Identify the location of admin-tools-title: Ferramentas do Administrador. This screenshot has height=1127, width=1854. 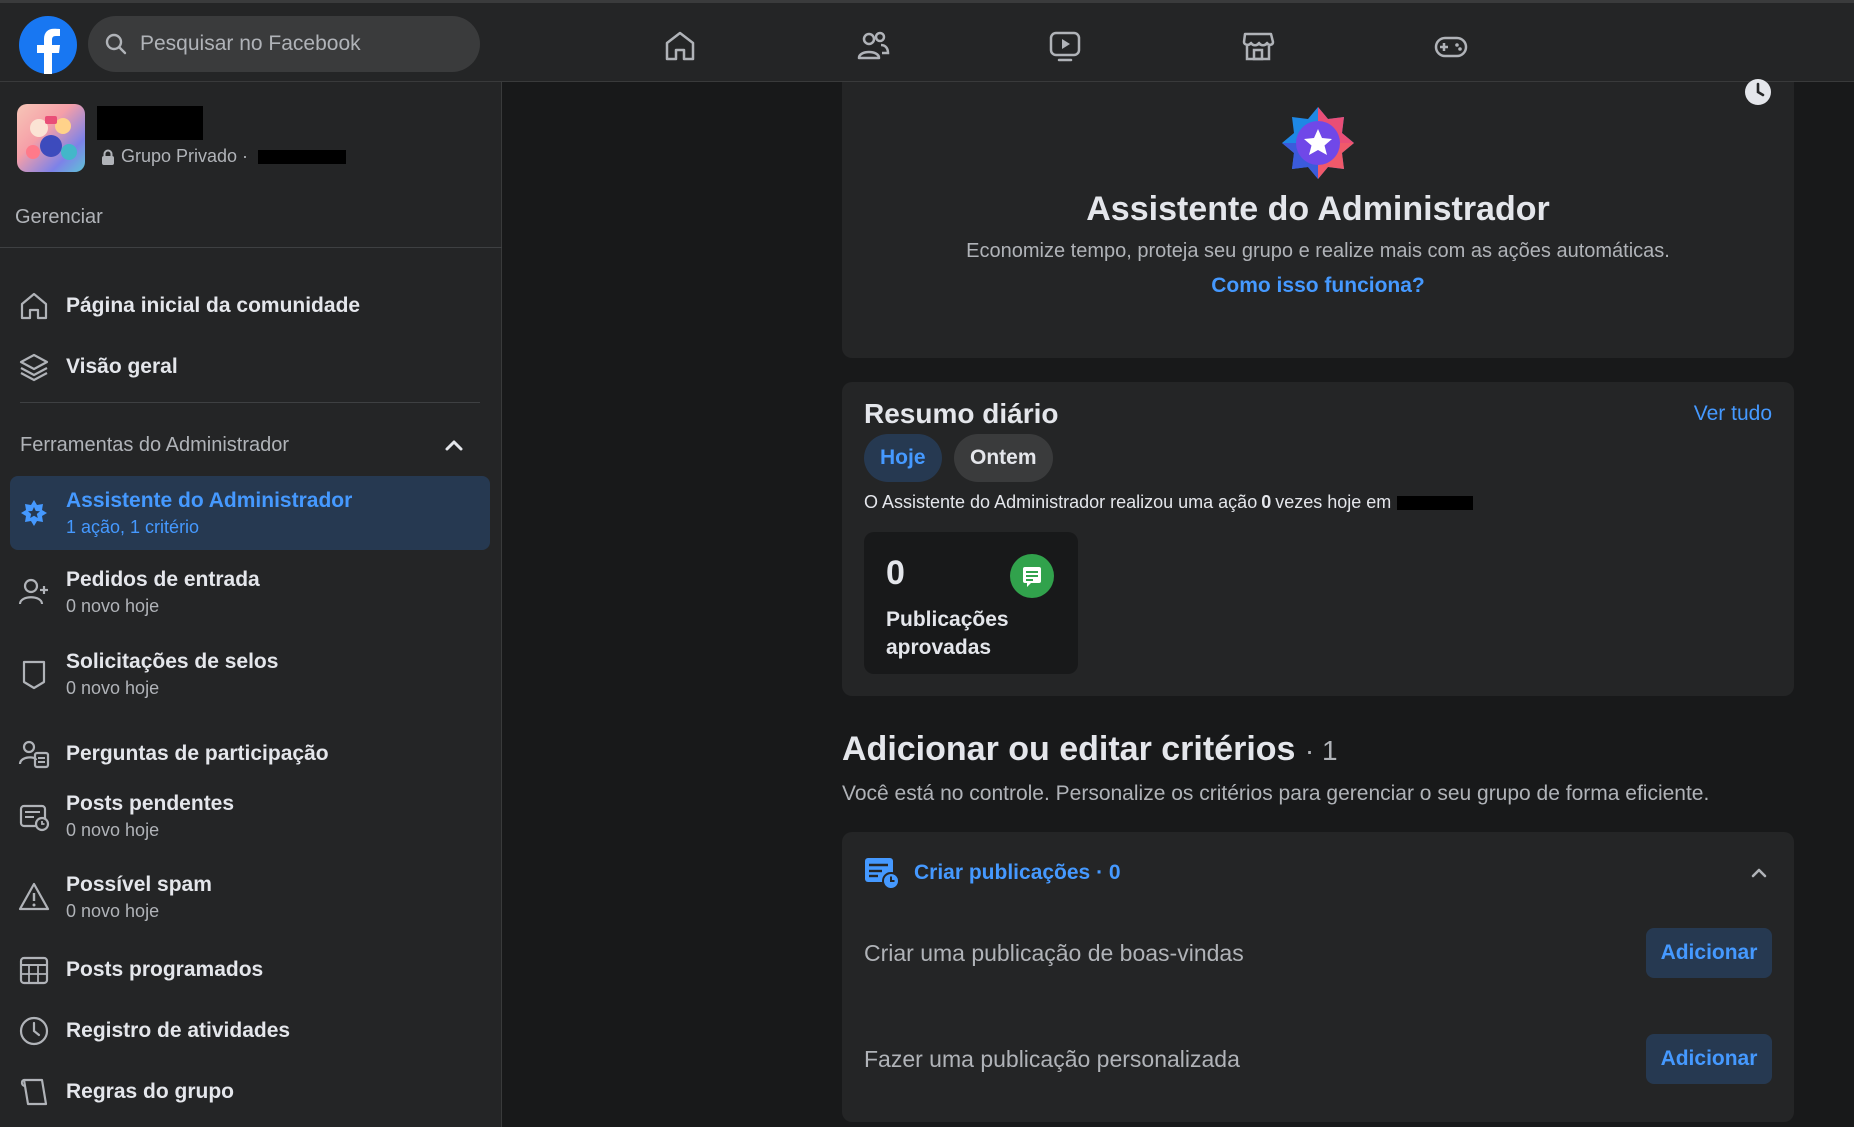
(155, 445).